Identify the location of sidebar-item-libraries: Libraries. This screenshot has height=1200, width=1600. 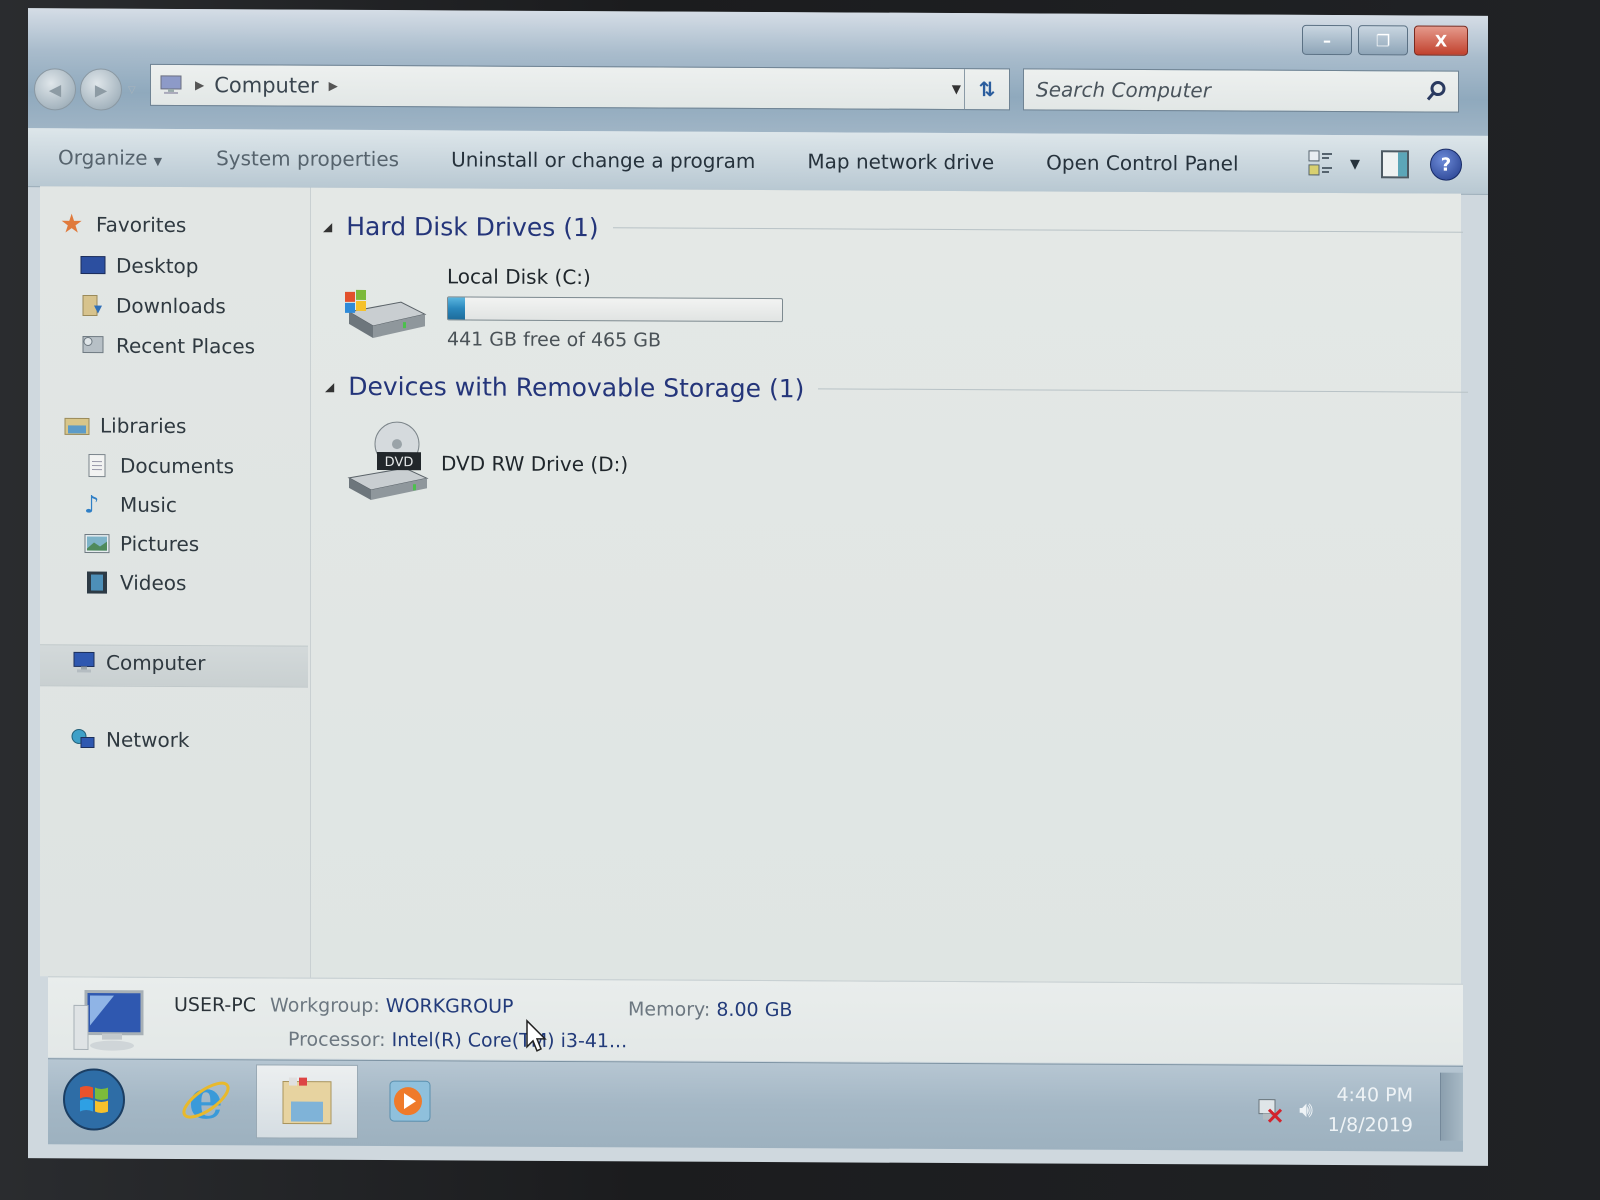
(125, 425).